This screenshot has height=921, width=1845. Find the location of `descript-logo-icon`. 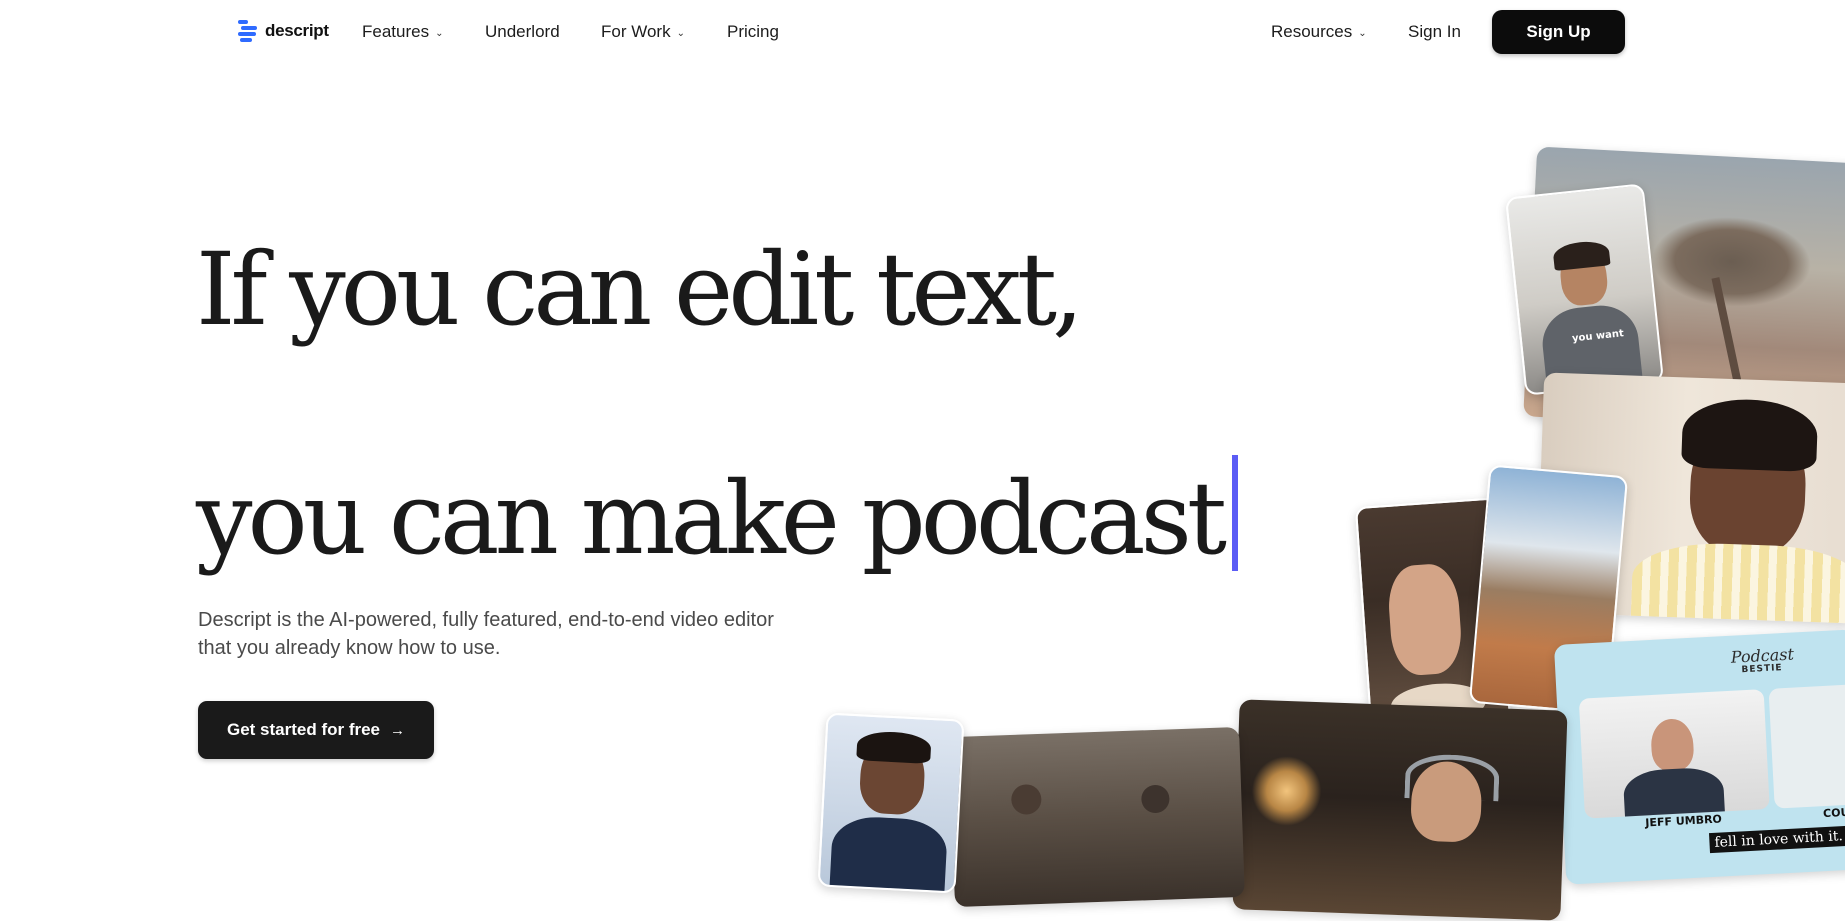

descript-logo-icon is located at coordinates (248, 31).